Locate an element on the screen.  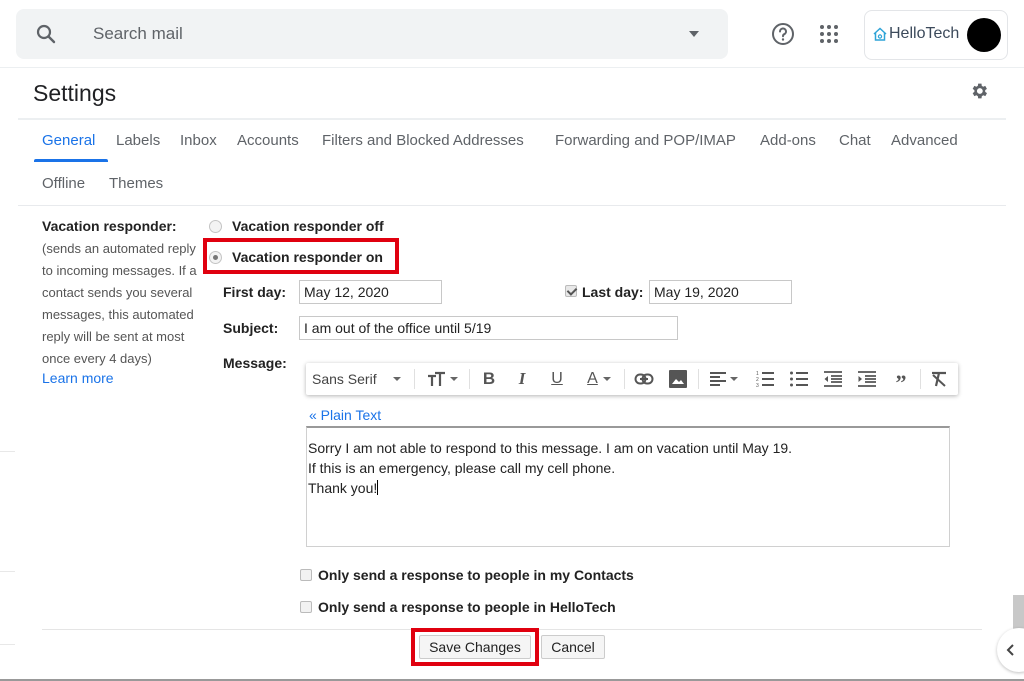
indent-more-button is located at coordinates (867, 379).